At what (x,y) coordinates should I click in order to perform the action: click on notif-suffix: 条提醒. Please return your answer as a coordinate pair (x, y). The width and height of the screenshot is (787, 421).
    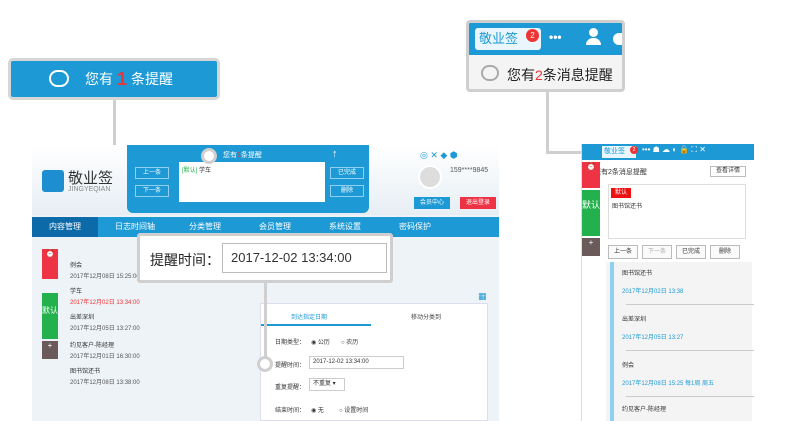
    Looking at the image, I should click on (251, 155).